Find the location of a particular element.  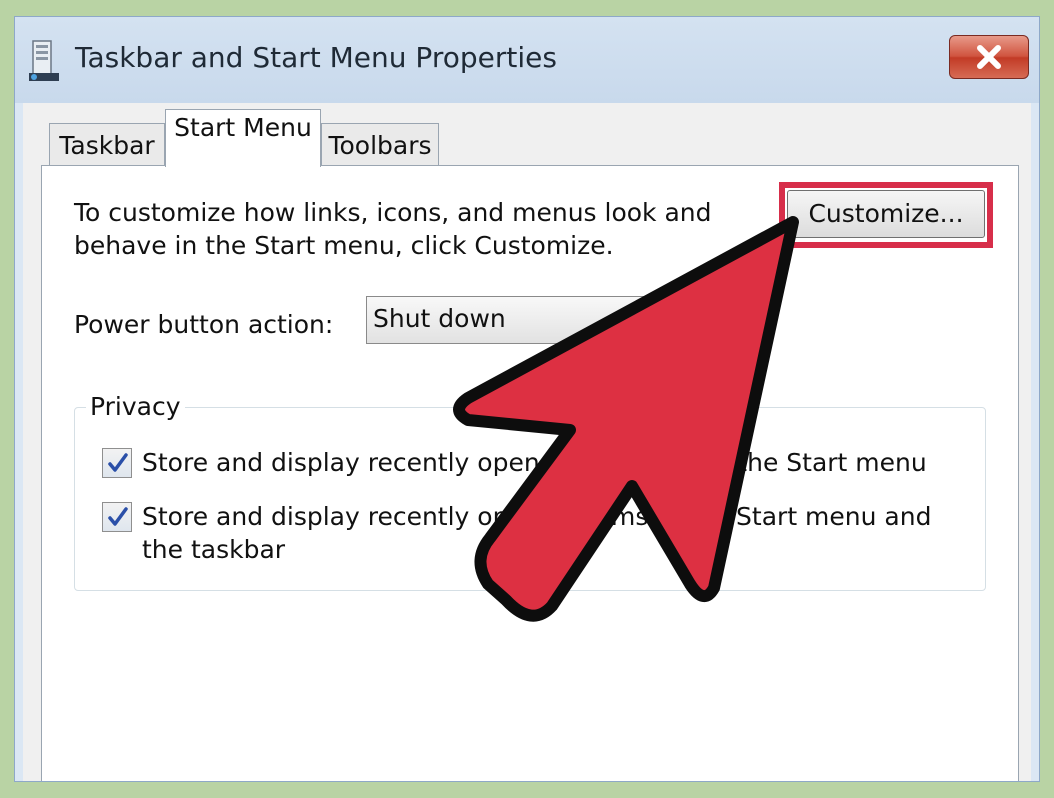

window-title: Taskbar and Start Menu Properties is located at coordinates (316, 57).